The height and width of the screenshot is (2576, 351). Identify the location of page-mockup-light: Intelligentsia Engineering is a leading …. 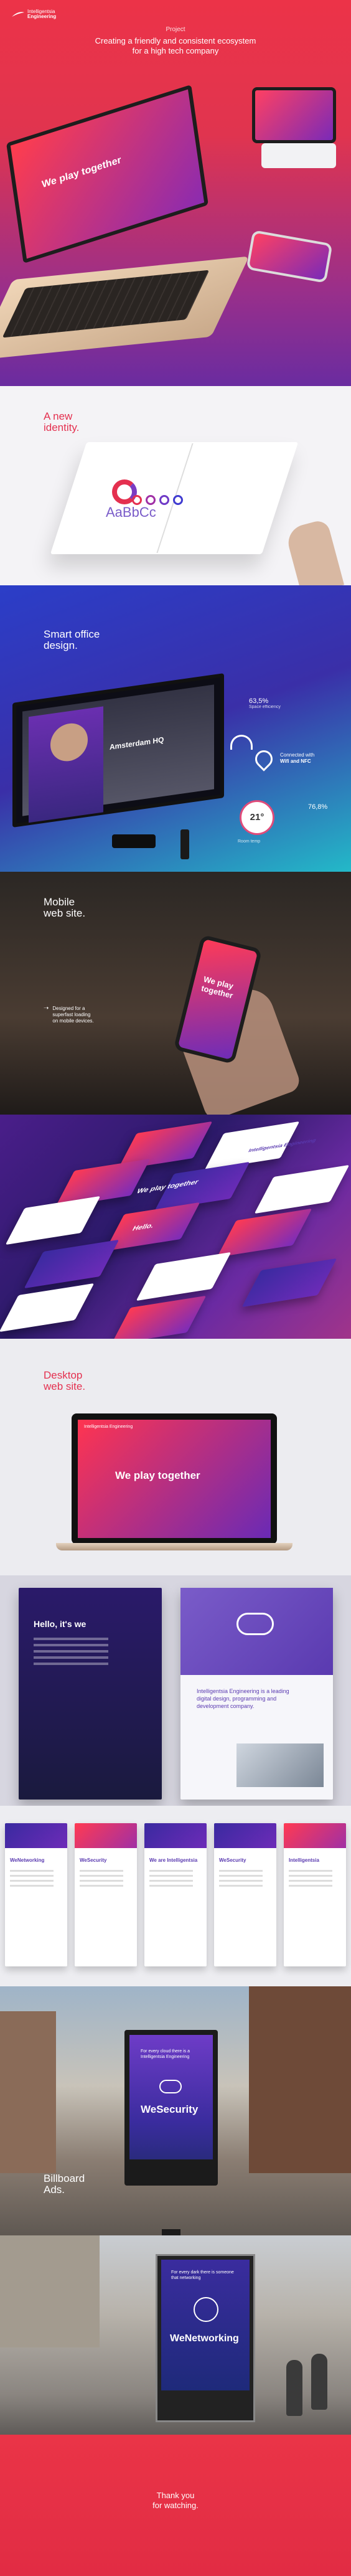
(257, 1694).